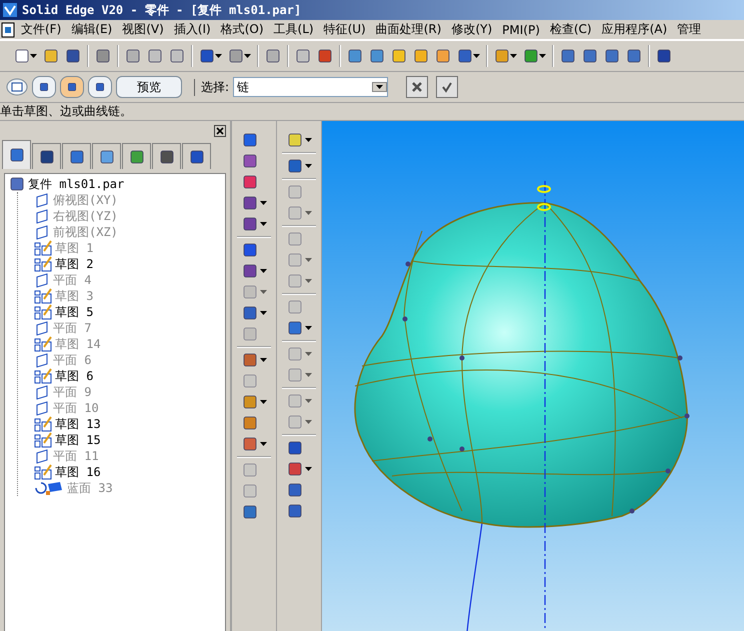 The width and height of the screenshot is (744, 631). I want to click on accept-button, so click(447, 87).